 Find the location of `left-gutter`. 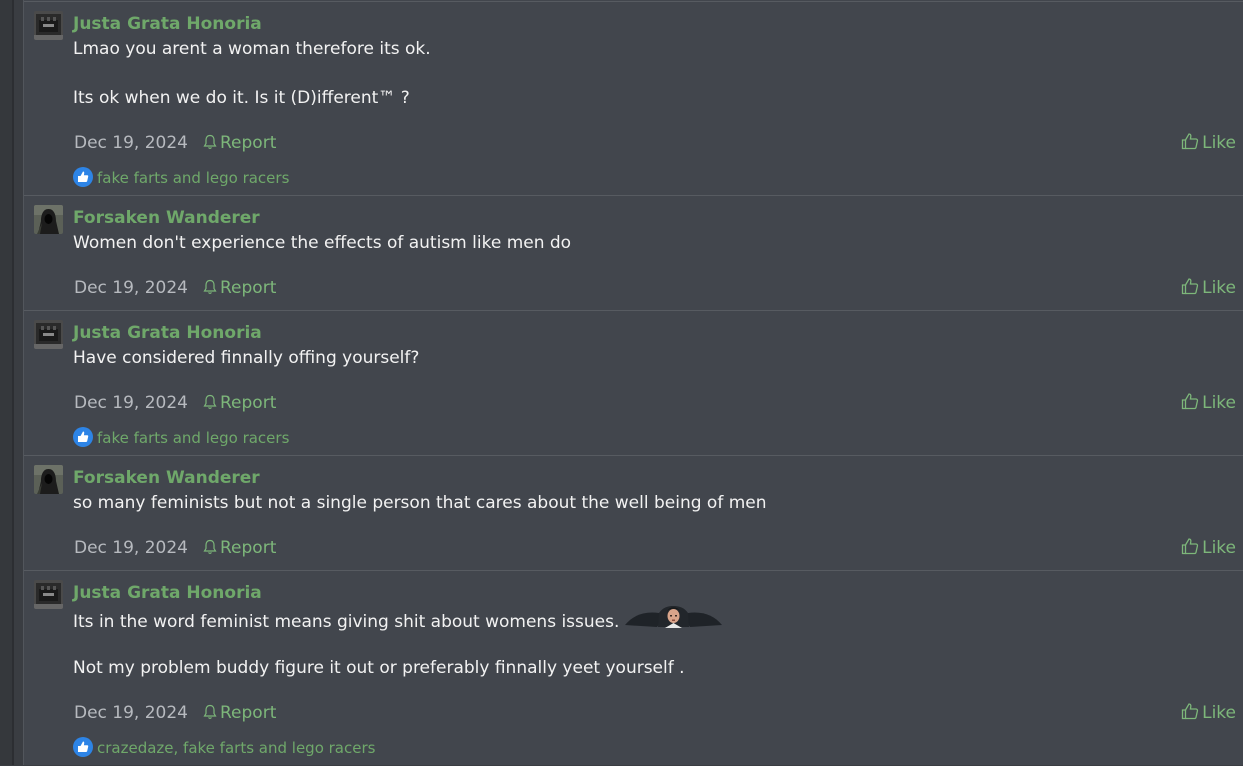

left-gutter is located at coordinates (6, 382).